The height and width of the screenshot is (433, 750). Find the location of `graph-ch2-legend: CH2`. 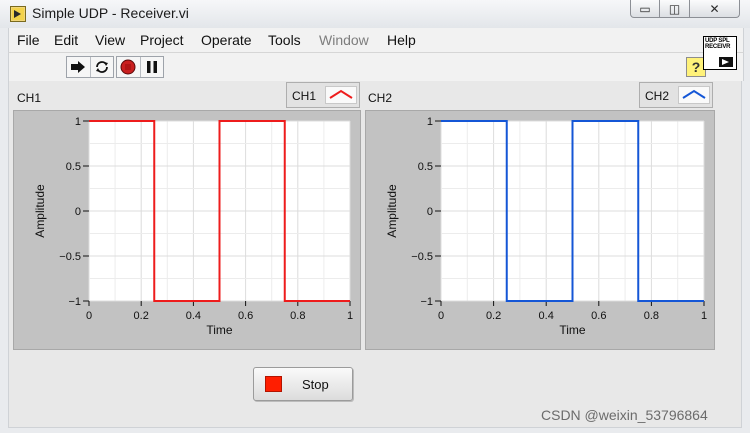

graph-ch2-legend: CH2 is located at coordinates (676, 95).